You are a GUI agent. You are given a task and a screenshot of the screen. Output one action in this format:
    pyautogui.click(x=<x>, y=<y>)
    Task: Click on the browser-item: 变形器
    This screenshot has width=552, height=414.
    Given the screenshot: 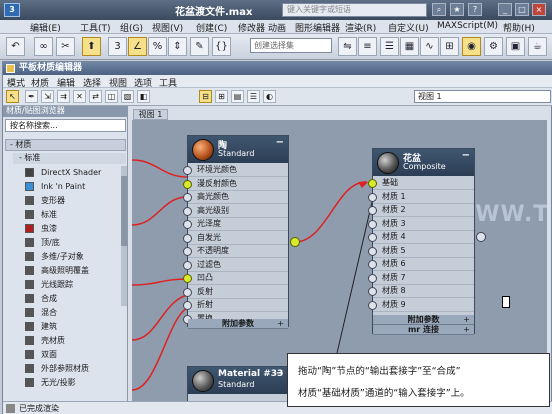 What is the action you would take?
    pyautogui.click(x=71, y=201)
    